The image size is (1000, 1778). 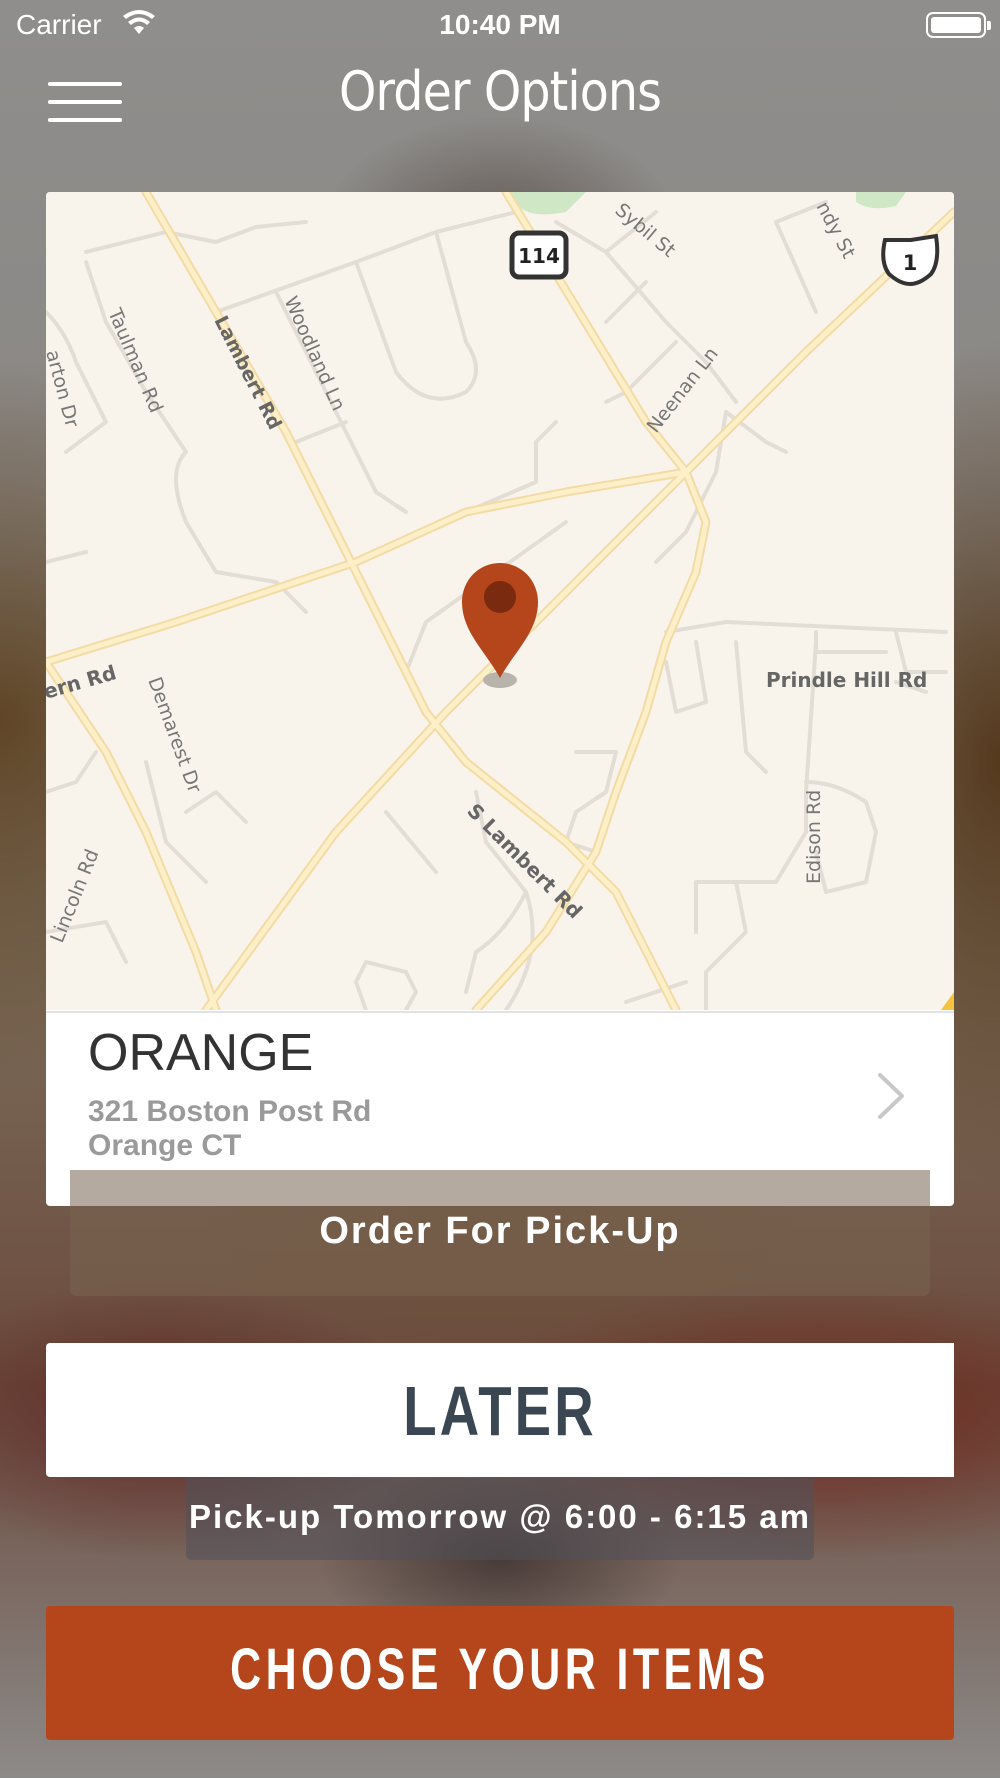 What do you see at coordinates (201, 1053) in the screenshot?
I see `store-name: ORANGE` at bounding box center [201, 1053].